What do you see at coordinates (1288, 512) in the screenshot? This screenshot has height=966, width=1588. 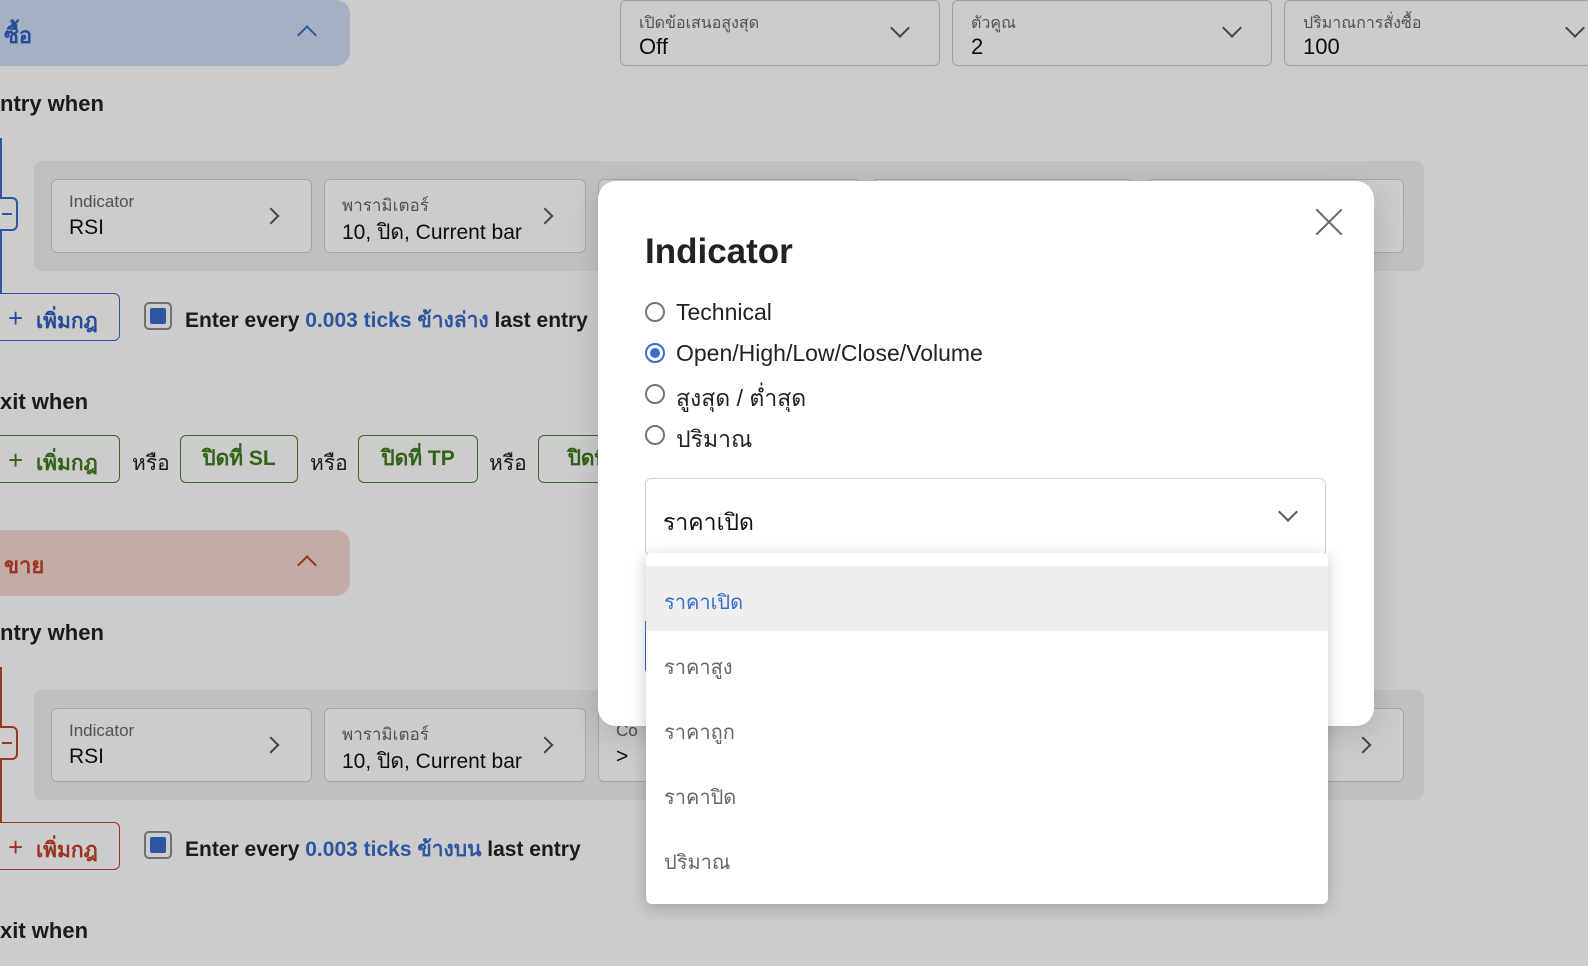 I see `chevron-down-icon` at bounding box center [1288, 512].